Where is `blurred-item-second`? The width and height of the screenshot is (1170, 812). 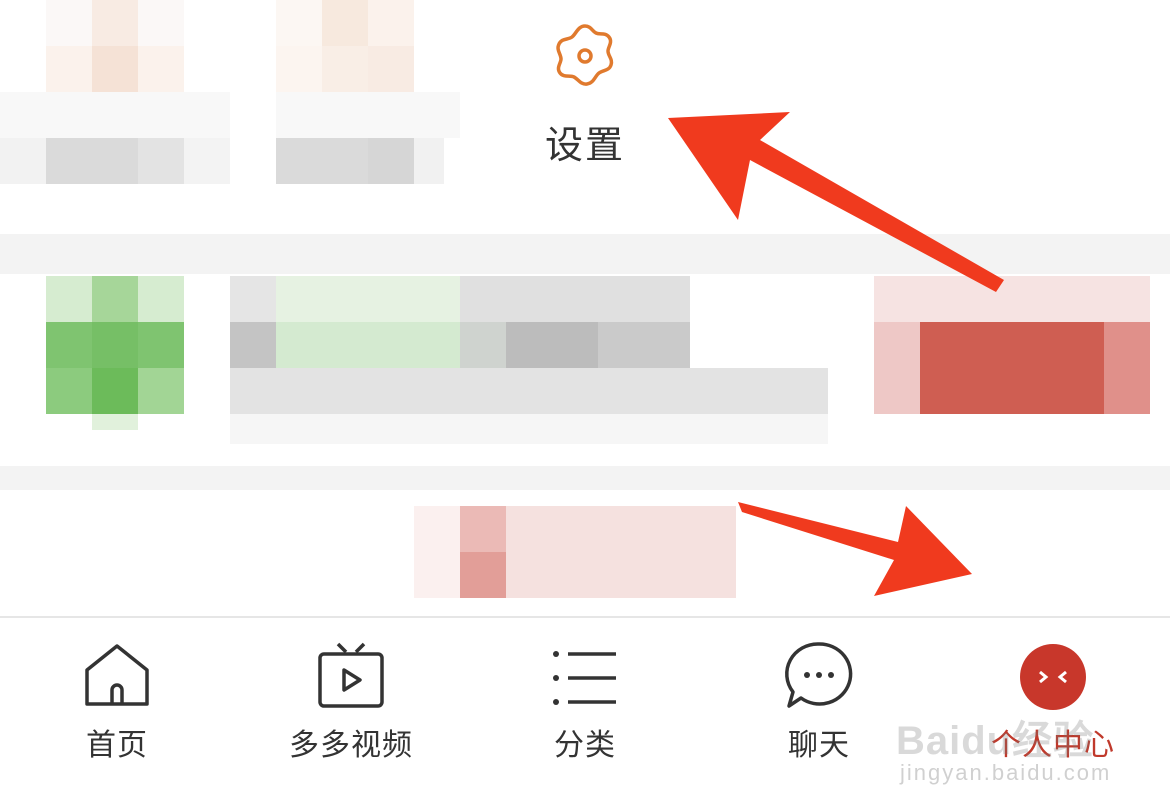
blurred-item-second is located at coordinates (345, 92).